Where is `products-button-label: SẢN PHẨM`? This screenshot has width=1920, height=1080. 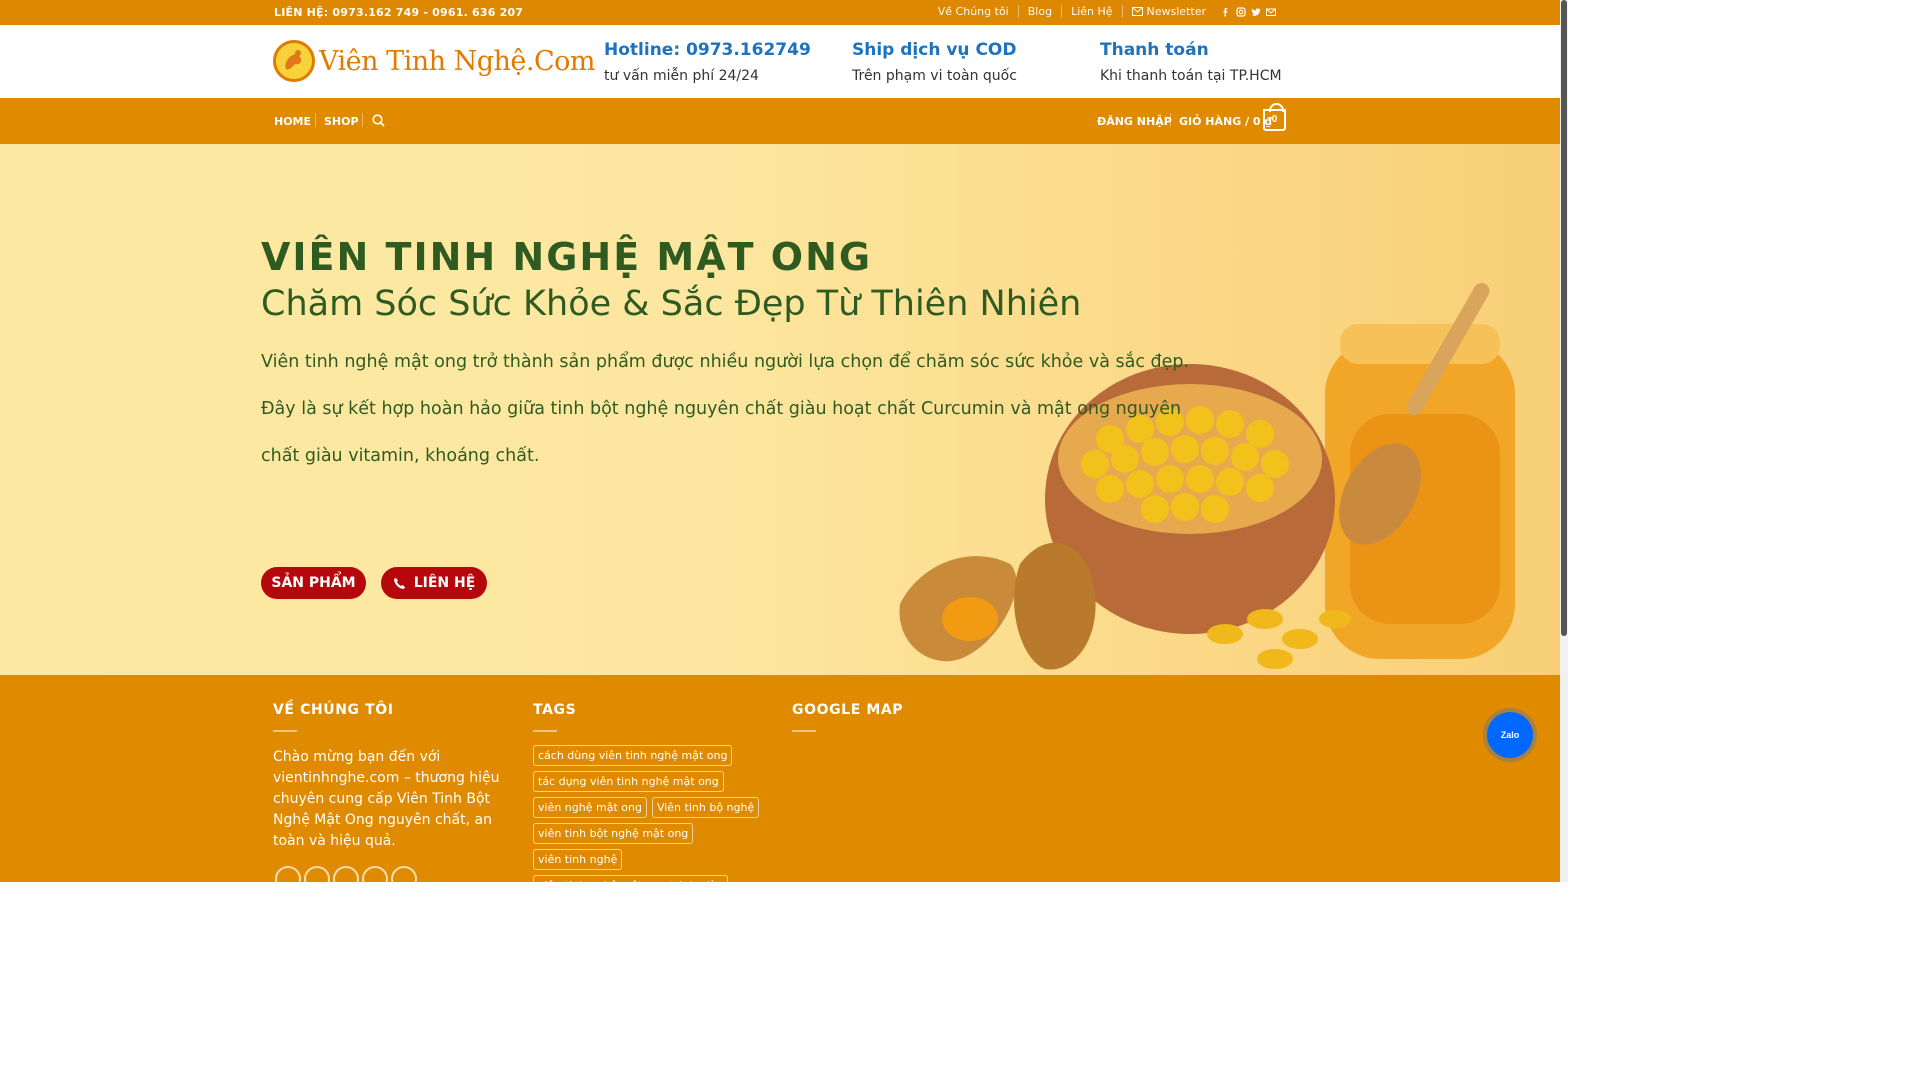 products-button-label: SẢN PHẨM is located at coordinates (313, 583).